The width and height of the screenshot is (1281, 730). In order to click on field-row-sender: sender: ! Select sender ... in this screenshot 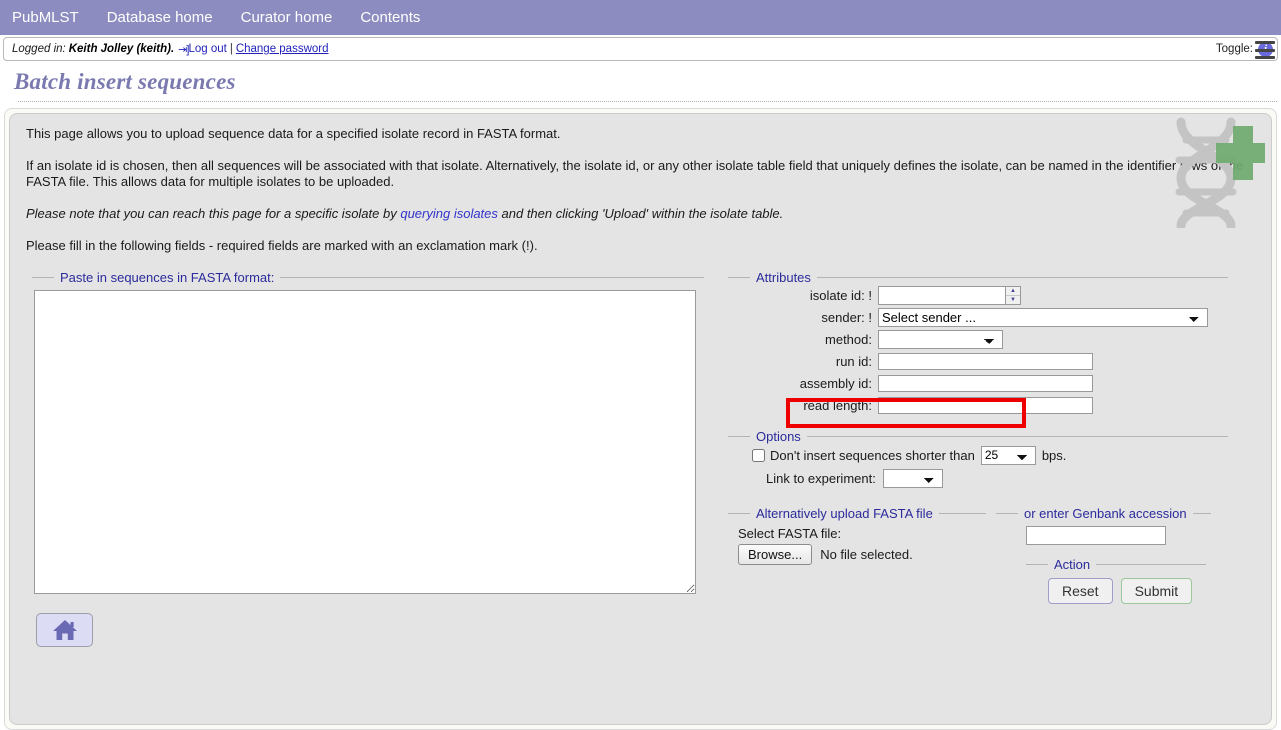, I will do `click(978, 317)`.